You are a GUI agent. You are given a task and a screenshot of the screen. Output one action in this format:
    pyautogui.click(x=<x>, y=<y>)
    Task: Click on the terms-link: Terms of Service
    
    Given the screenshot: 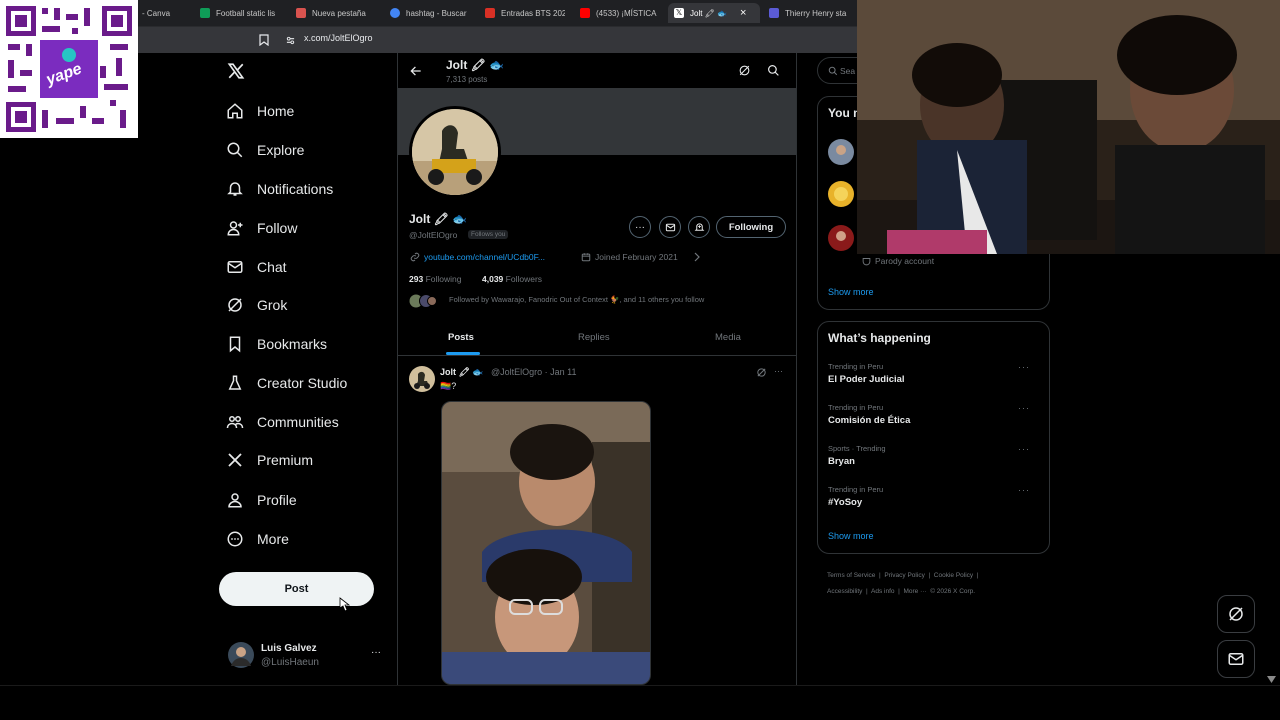 What is the action you would take?
    pyautogui.click(x=851, y=575)
    